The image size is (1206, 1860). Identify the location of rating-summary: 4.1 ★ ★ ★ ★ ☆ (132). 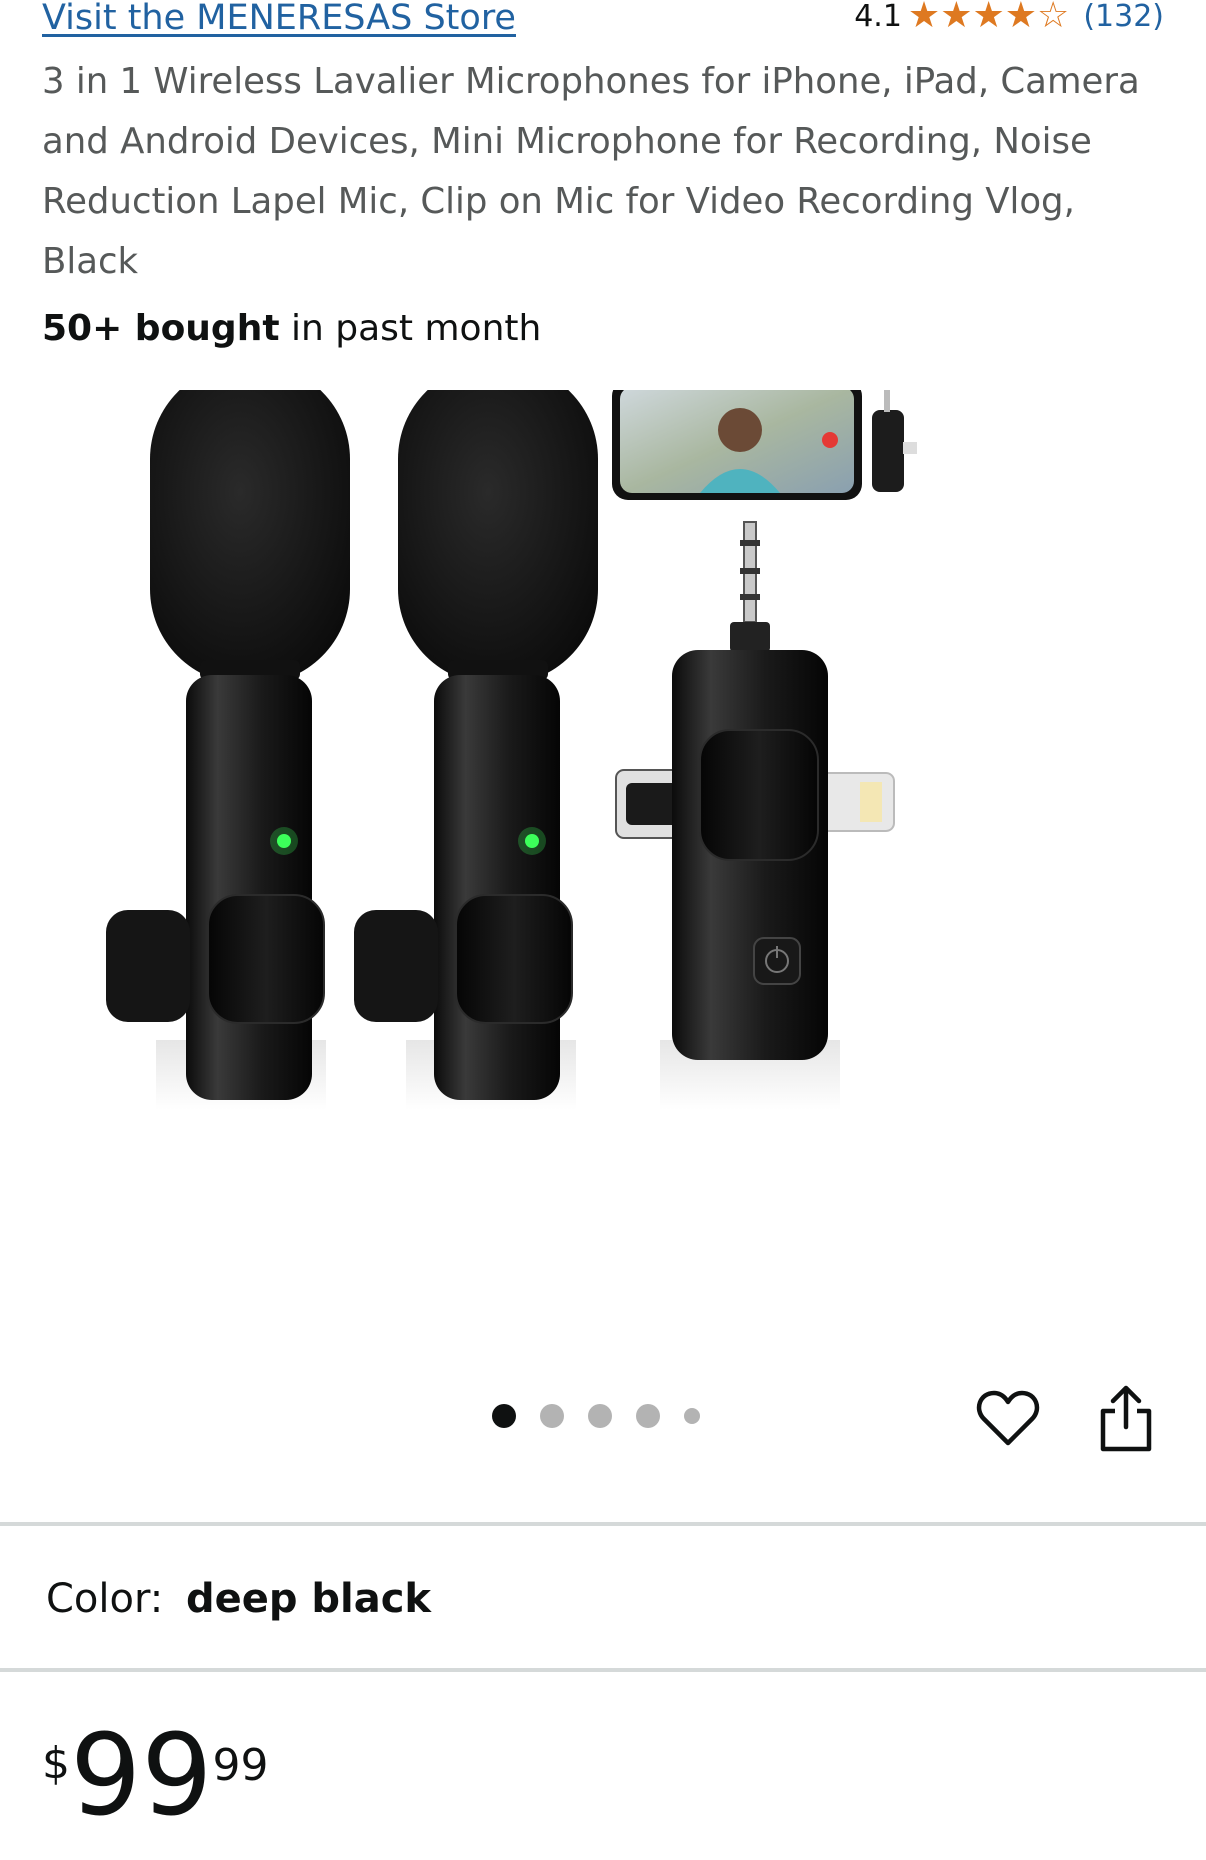
(1009, 17).